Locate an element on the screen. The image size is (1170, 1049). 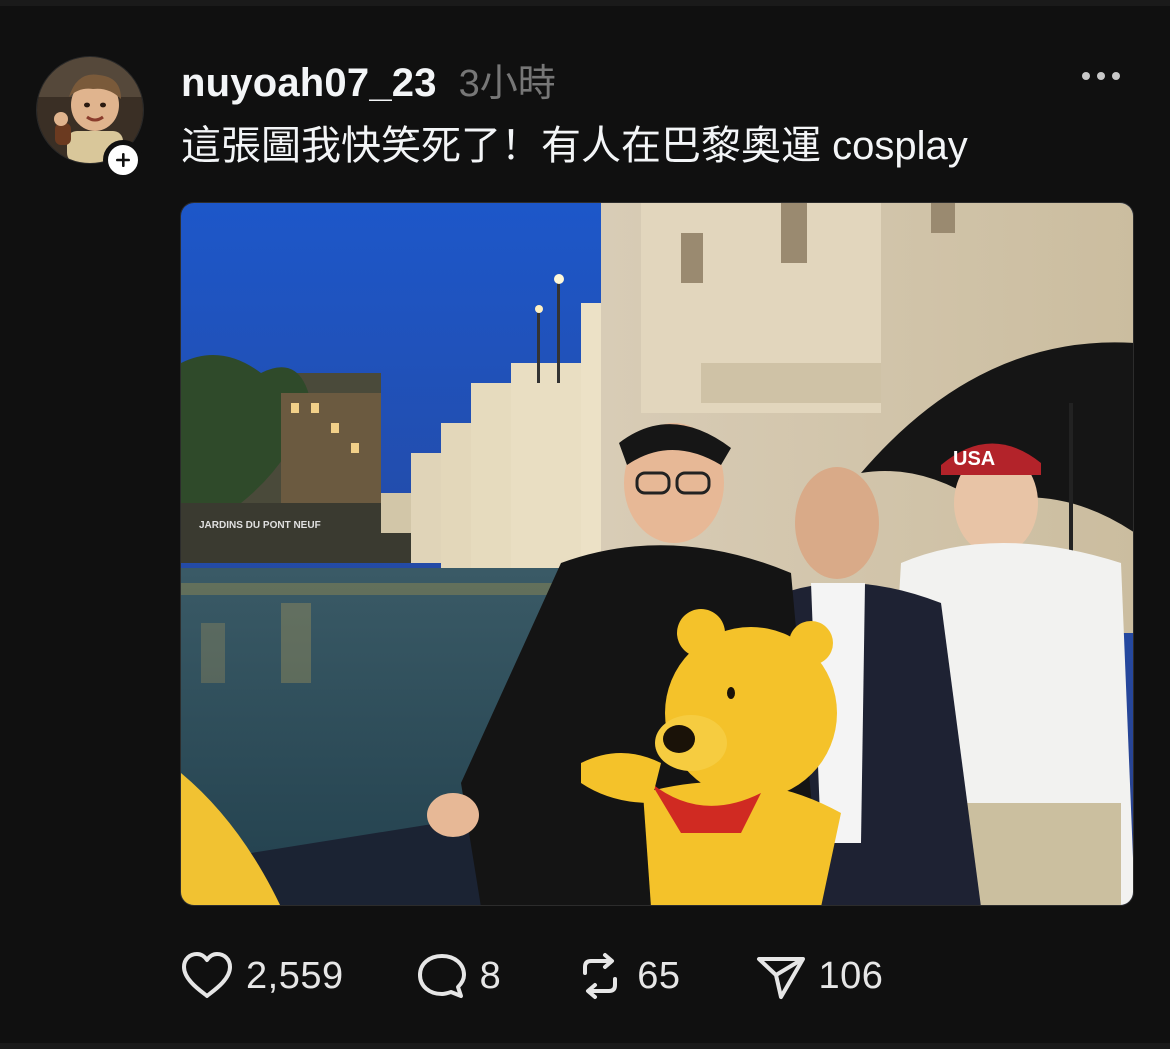
riverside-sign: JARDINS DU PONT NEUF is located at coordinates (260, 525).